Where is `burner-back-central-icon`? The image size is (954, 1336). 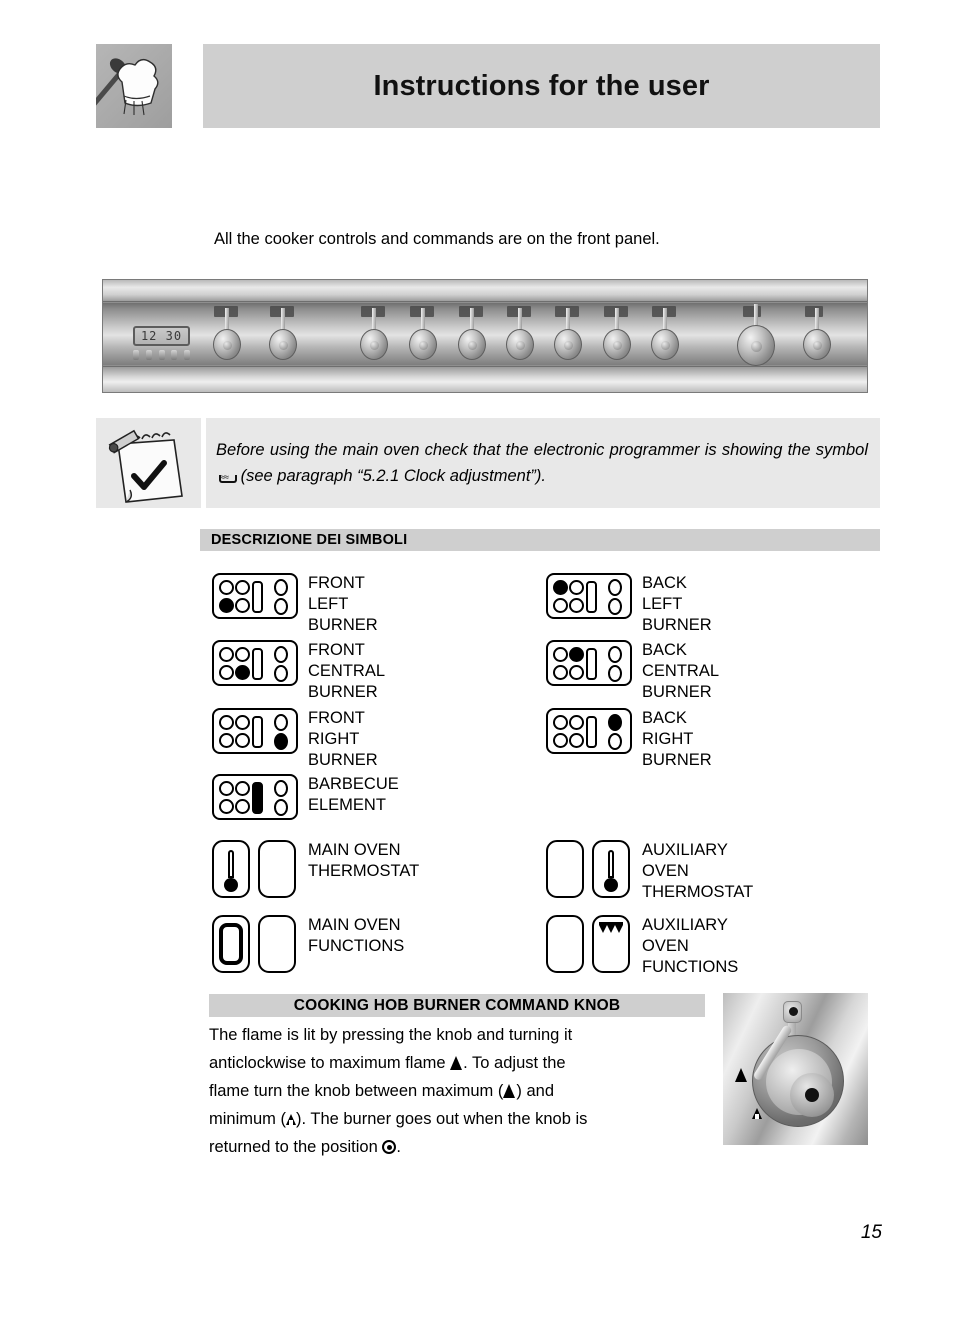
burner-back-central-icon is located at coordinates (589, 663).